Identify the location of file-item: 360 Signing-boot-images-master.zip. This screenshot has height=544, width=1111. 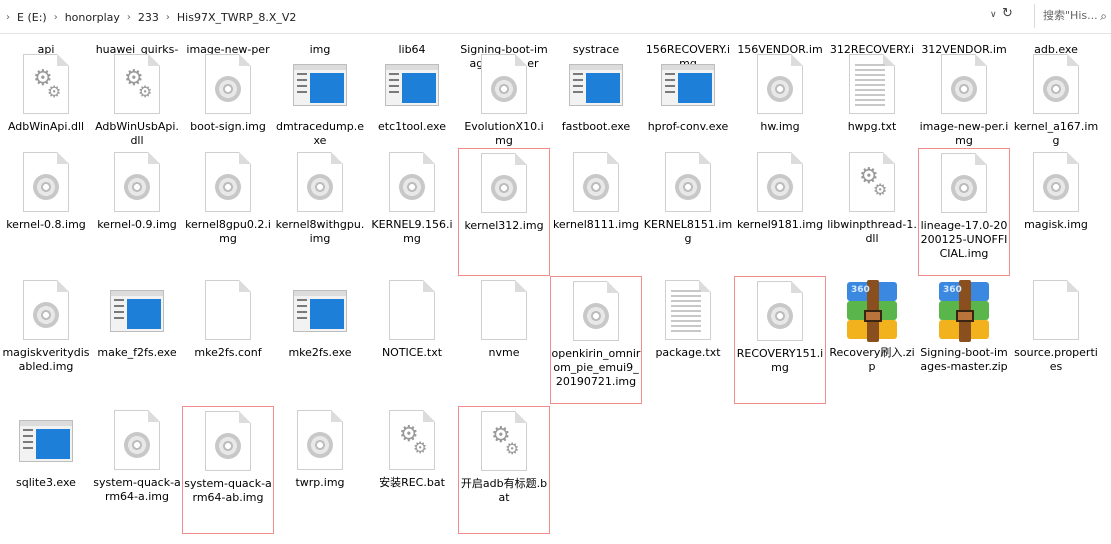
(964, 340).